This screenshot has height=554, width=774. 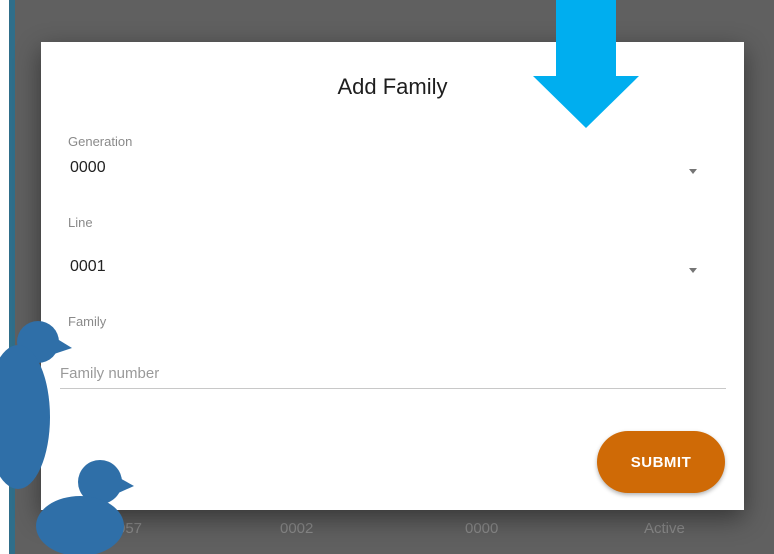 I want to click on generation-label: Generation, so click(x=100, y=141).